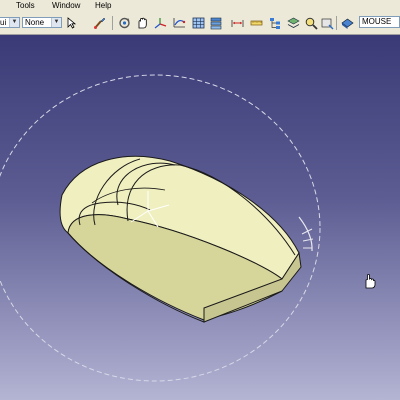  Describe the element at coordinates (305, 234) in the screenshot. I see `rotation-handle` at that location.